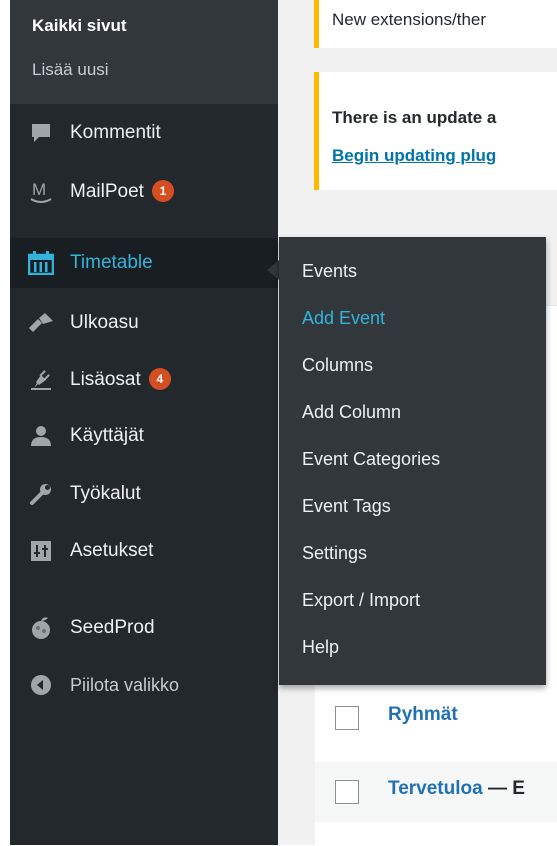  What do you see at coordinates (112, 627) in the screenshot?
I see `sidebar-item-label: SeedProd` at bounding box center [112, 627].